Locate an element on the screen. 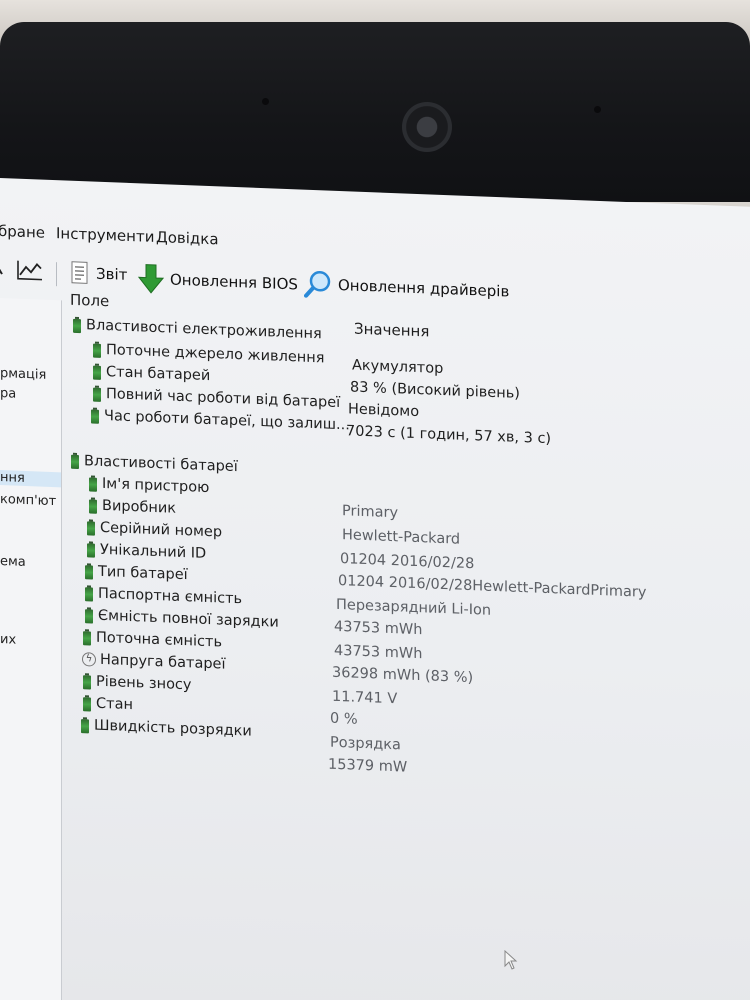  row-field: Повний час роботи від батареї is located at coordinates (223, 399).